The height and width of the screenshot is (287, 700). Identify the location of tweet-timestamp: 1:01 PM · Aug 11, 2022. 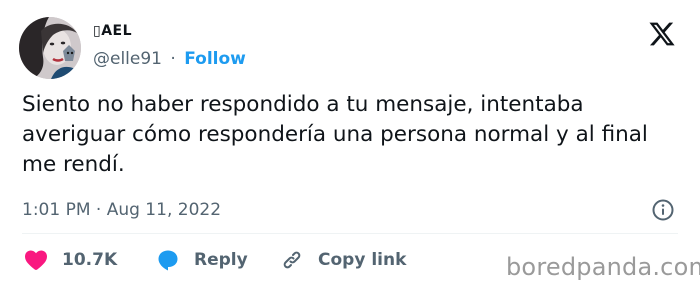
(121, 210).